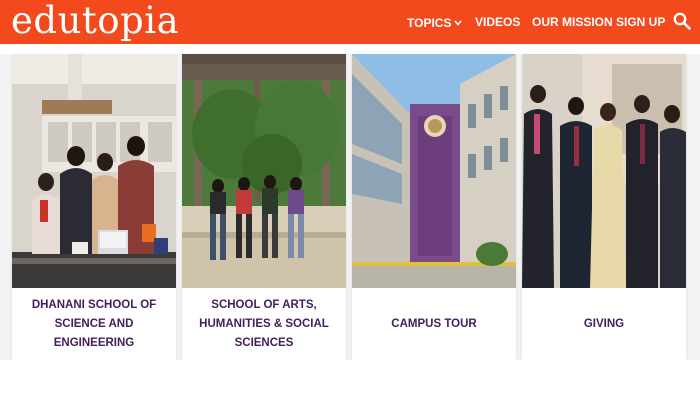 The height and width of the screenshot is (400, 700). I want to click on nav-videos: VIDEOS, so click(497, 22).